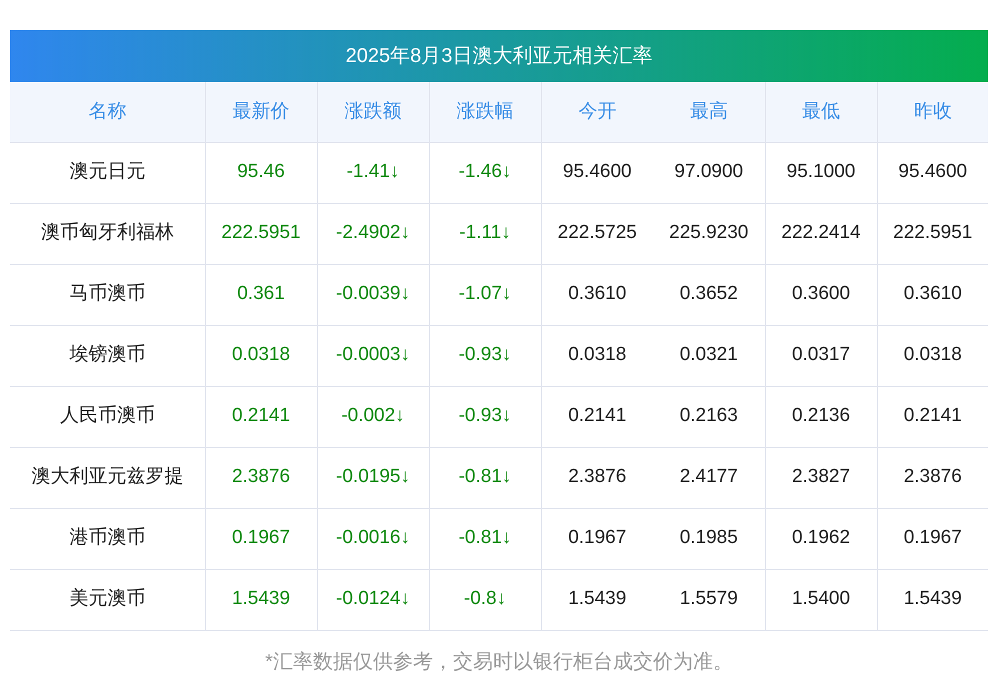 The width and height of the screenshot is (1000, 698). What do you see at coordinates (261, 172) in the screenshot?
I see `table-cell: 95.46` at bounding box center [261, 172].